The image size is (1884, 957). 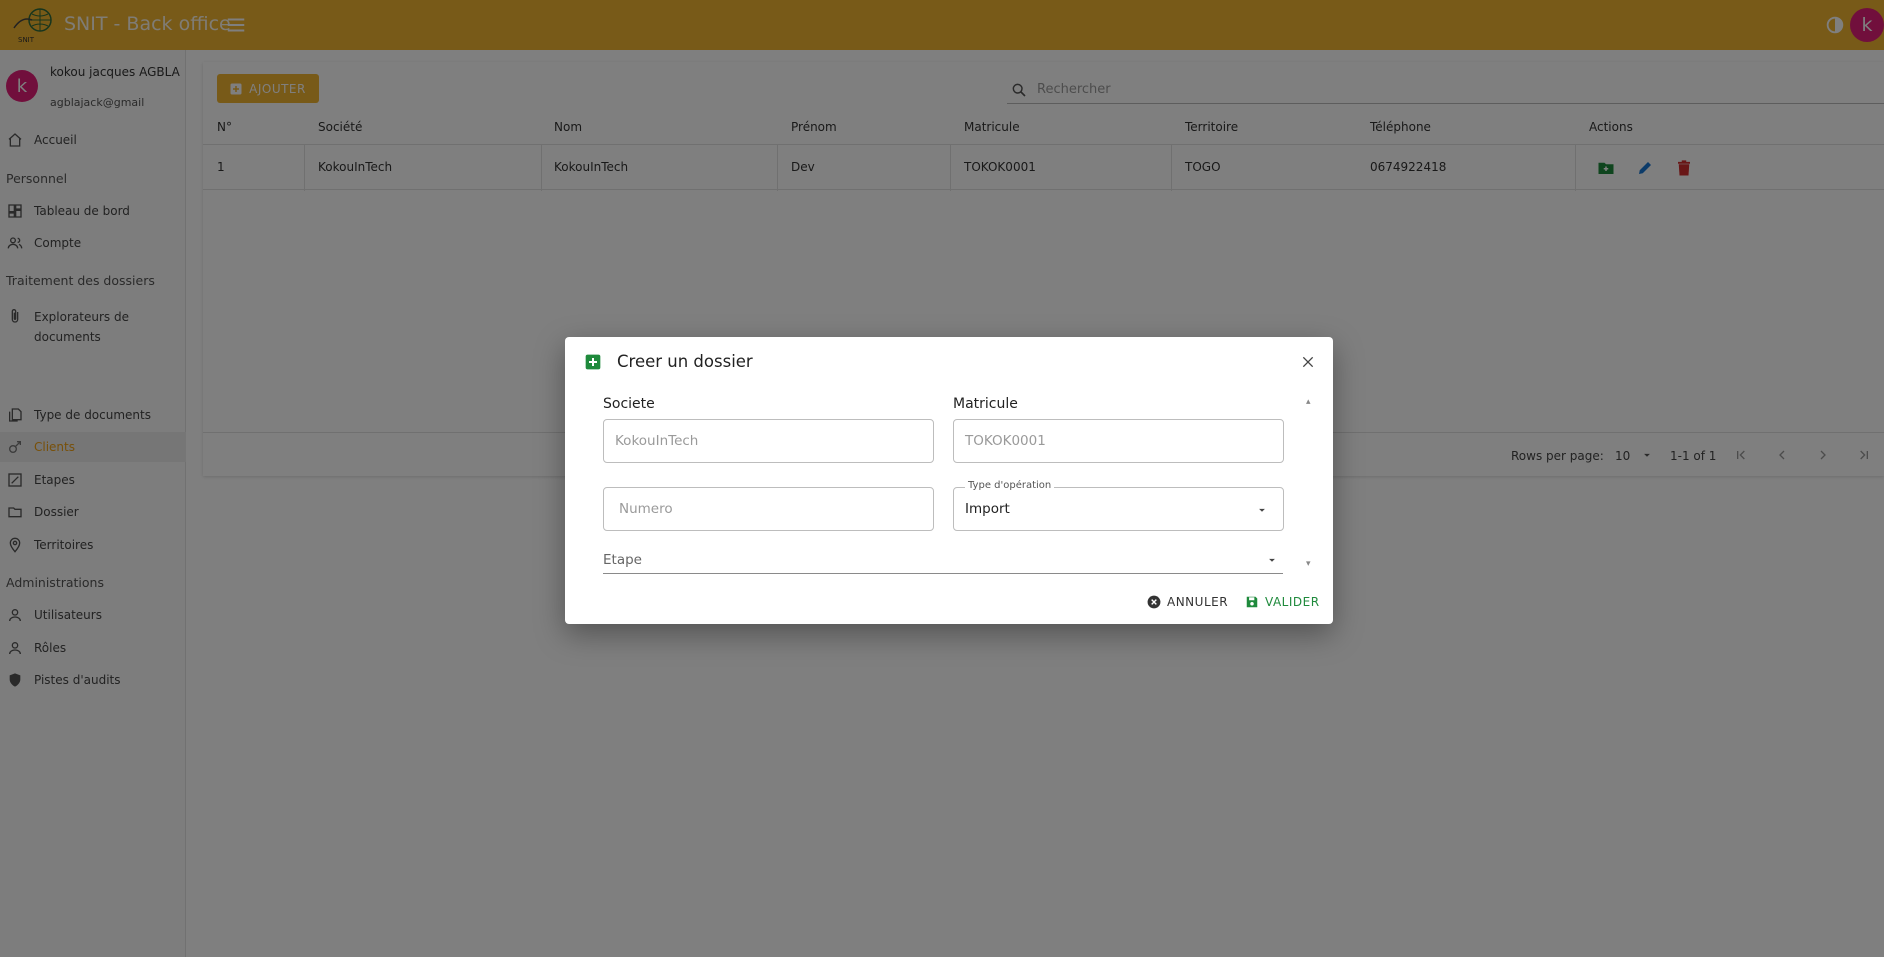 What do you see at coordinates (1252, 602) in the screenshot?
I see `save-icon` at bounding box center [1252, 602].